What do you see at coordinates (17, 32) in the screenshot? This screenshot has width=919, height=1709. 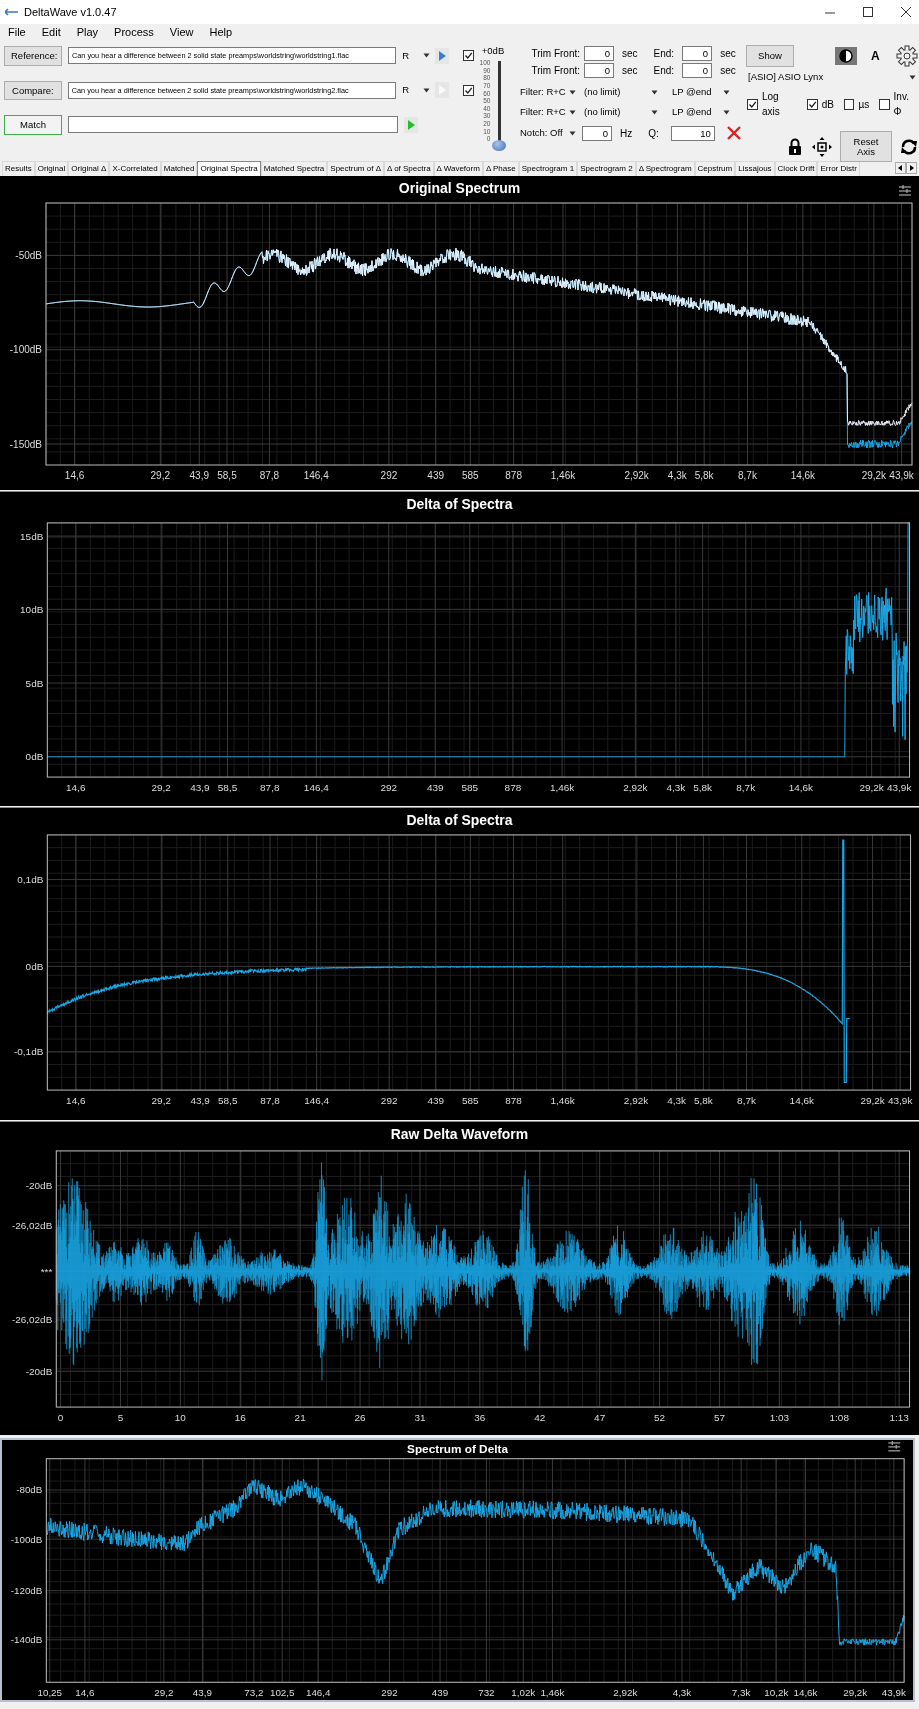 I see `menu-item: File` at bounding box center [17, 32].